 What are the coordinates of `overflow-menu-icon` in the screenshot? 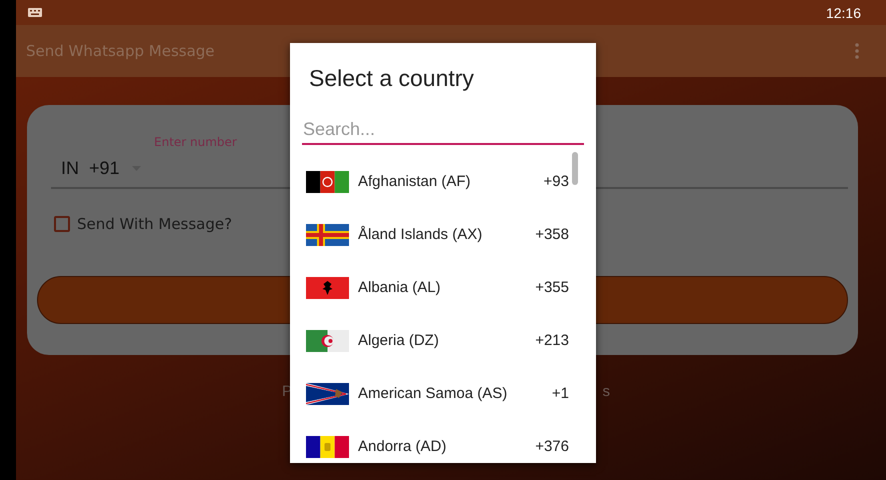 It's located at (857, 51).